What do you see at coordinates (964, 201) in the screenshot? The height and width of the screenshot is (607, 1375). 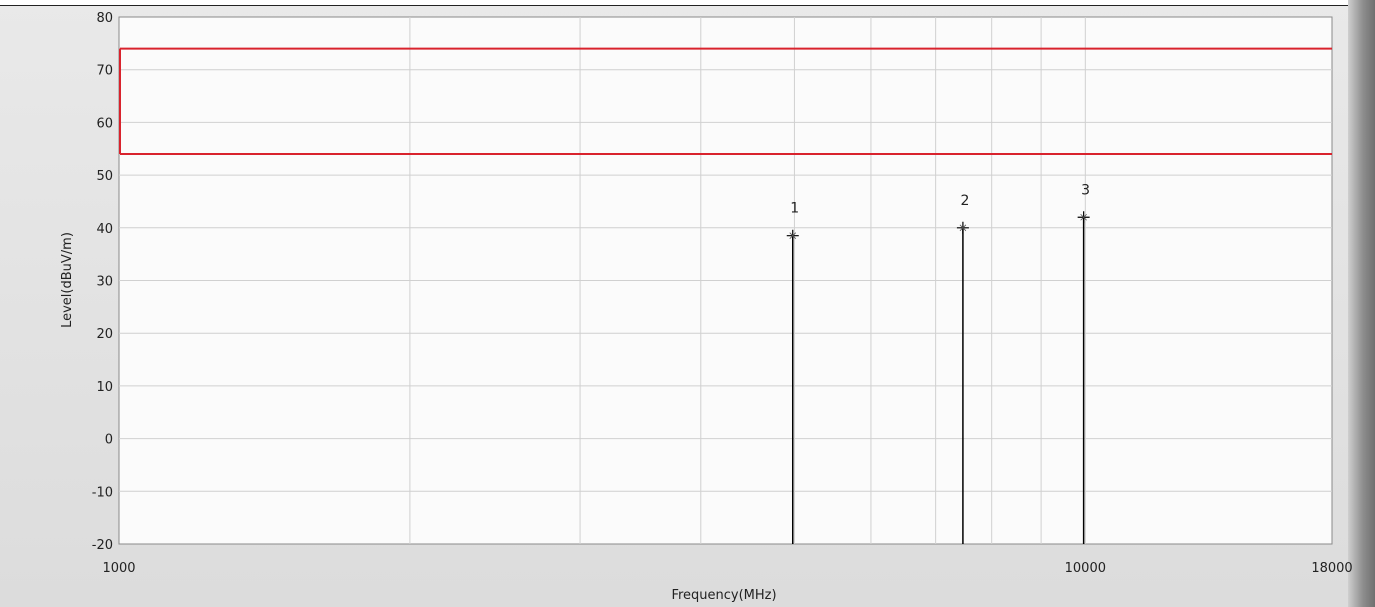 I see `marker-label: 2` at bounding box center [964, 201].